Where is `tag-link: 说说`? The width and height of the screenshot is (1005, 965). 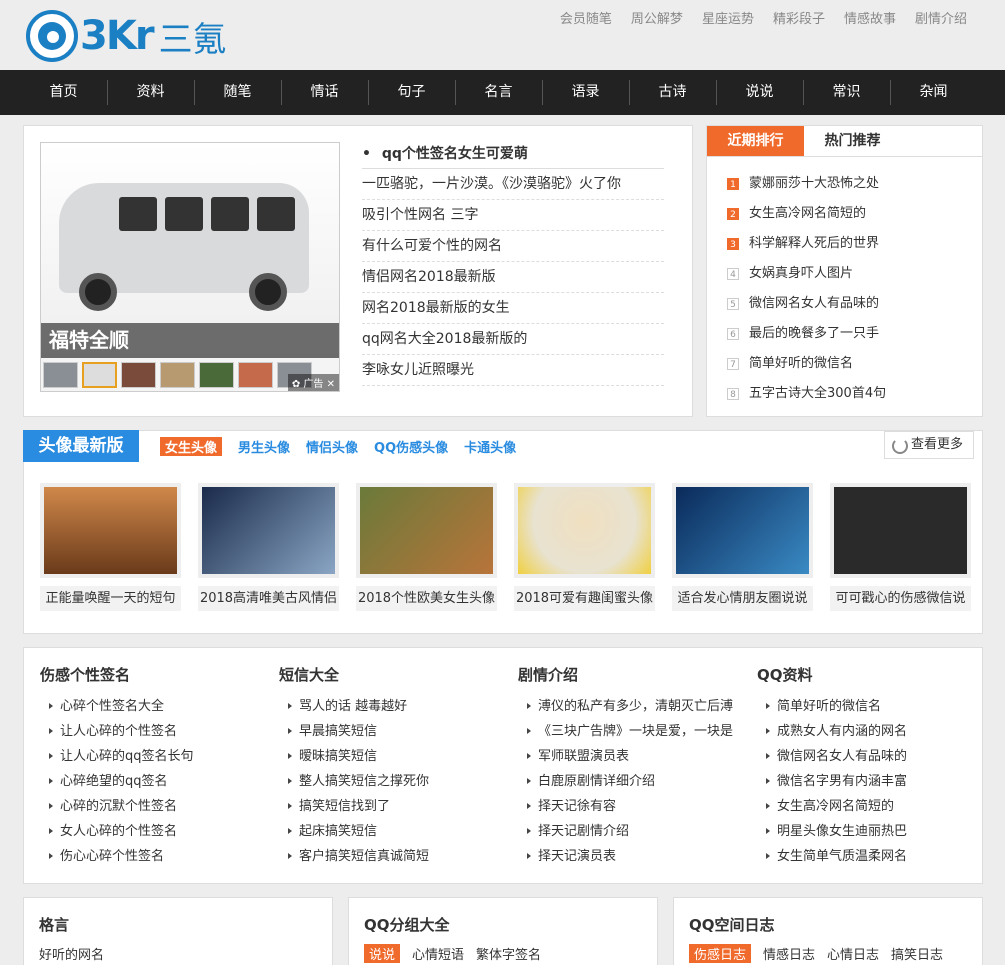
tag-link: 说说 is located at coordinates (382, 953).